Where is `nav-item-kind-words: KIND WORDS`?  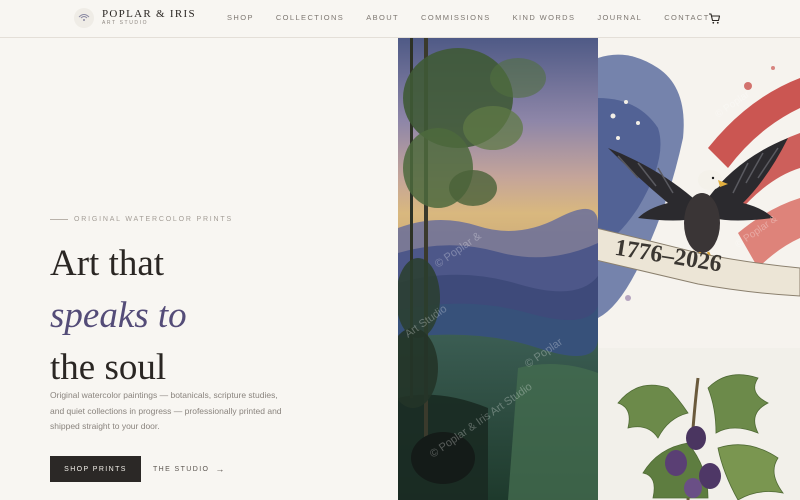
nav-item-kind-words: KIND WORDS is located at coordinates (544, 17).